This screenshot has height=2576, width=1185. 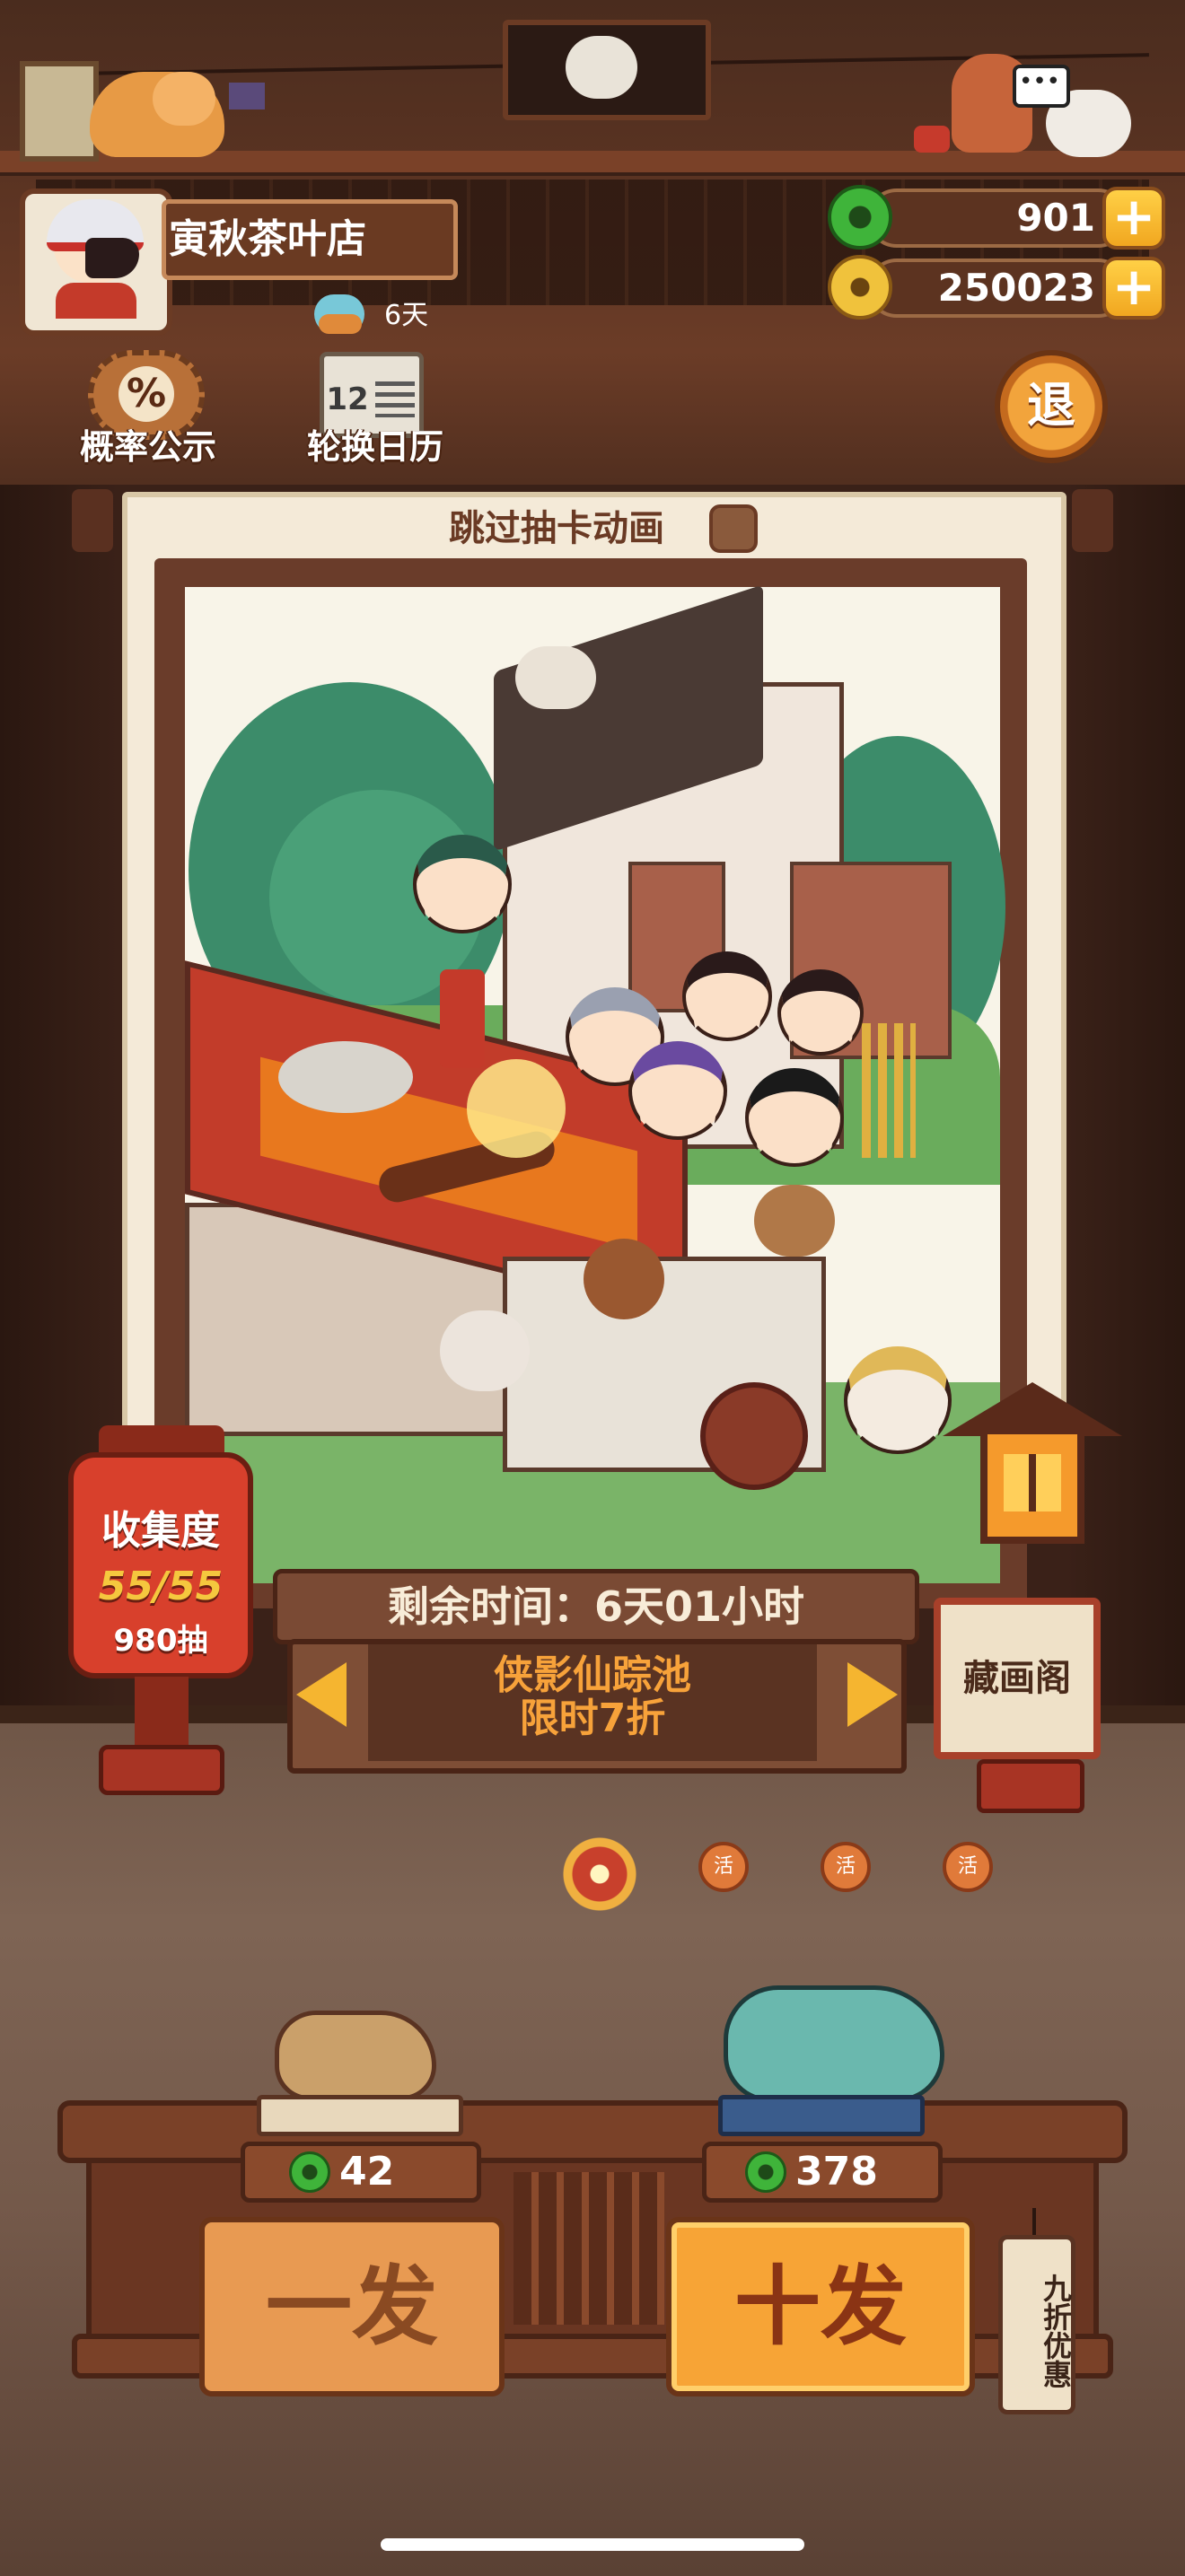 What do you see at coordinates (360, 2115) in the screenshot?
I see `book-stack-small` at bounding box center [360, 2115].